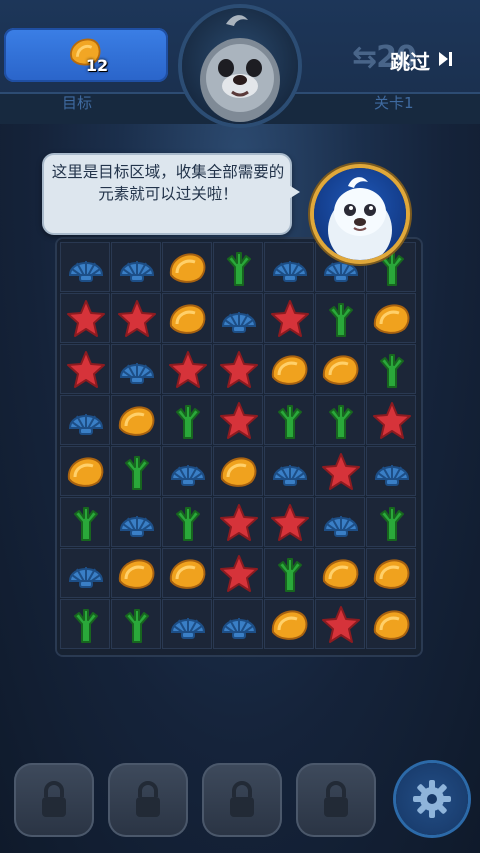  I want to click on tutorial-bubble: 这里是目标区域，收集全部需要的元素就可以过关啦！, so click(167, 194).